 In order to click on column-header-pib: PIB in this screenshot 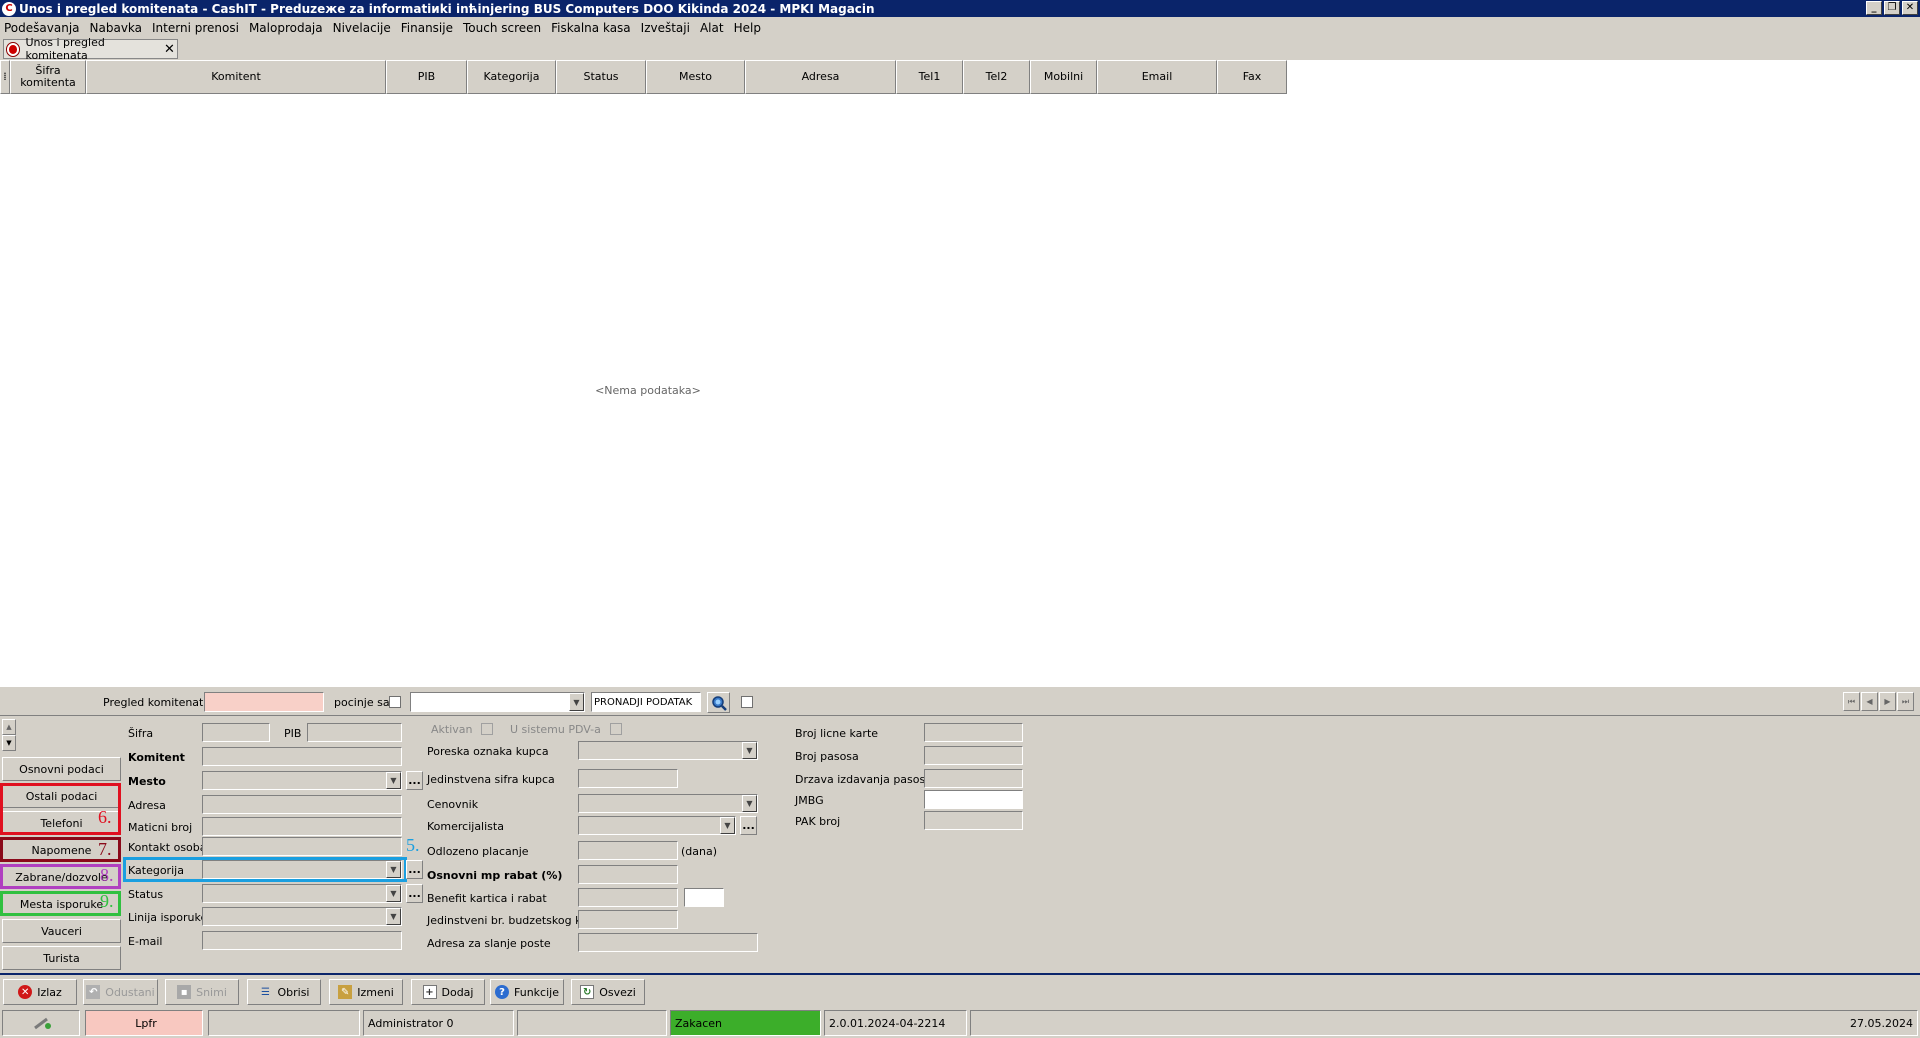, I will do `click(426, 77)`.